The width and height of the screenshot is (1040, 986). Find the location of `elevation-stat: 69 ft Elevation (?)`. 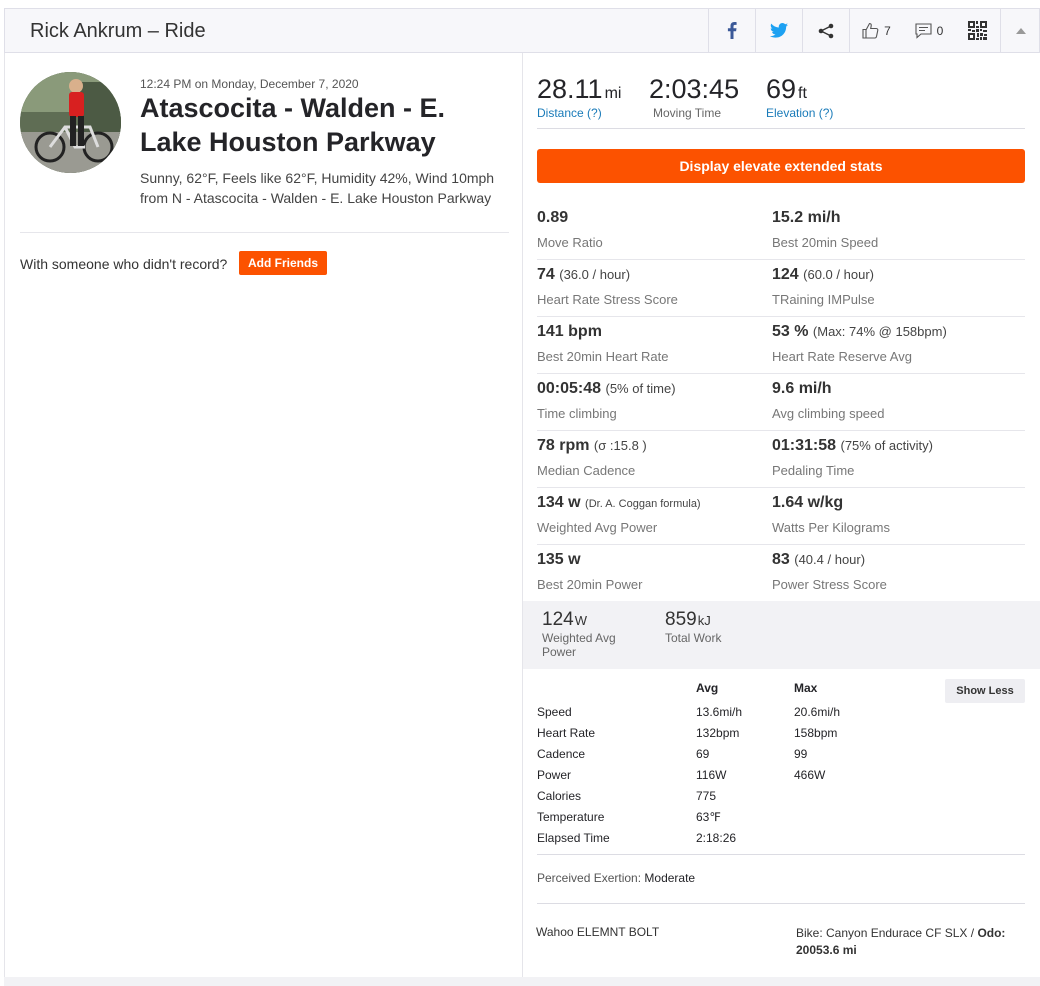

elevation-stat: 69 ft Elevation (?) is located at coordinates (799, 96).